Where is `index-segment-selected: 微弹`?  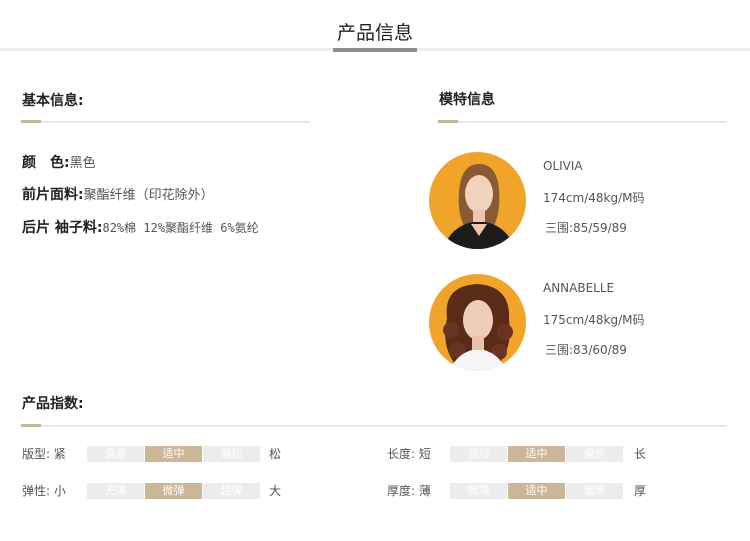 index-segment-selected: 微弹 is located at coordinates (173, 491).